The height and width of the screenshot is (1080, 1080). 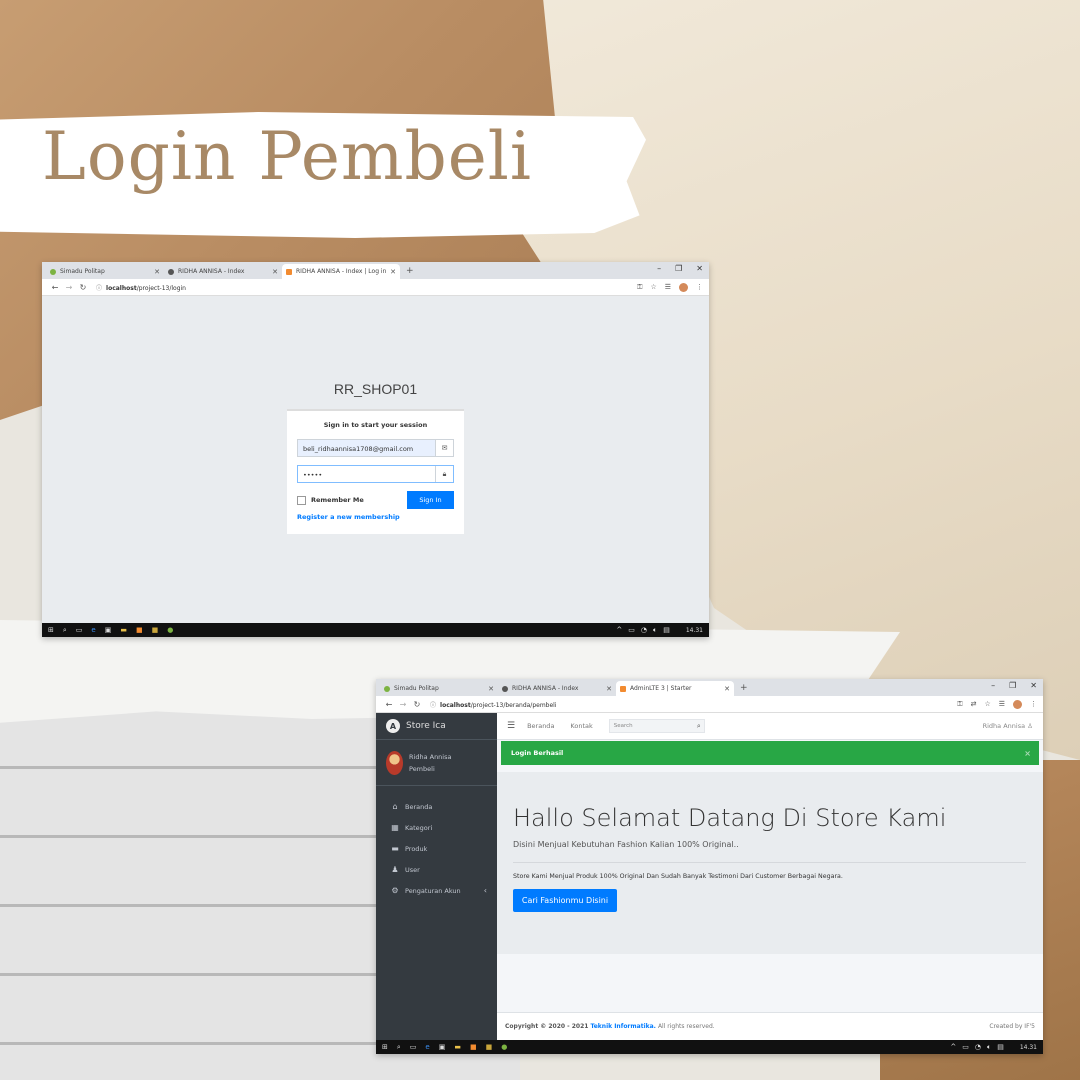 I want to click on nav-link-beranda: Beranda, so click(x=540, y=726).